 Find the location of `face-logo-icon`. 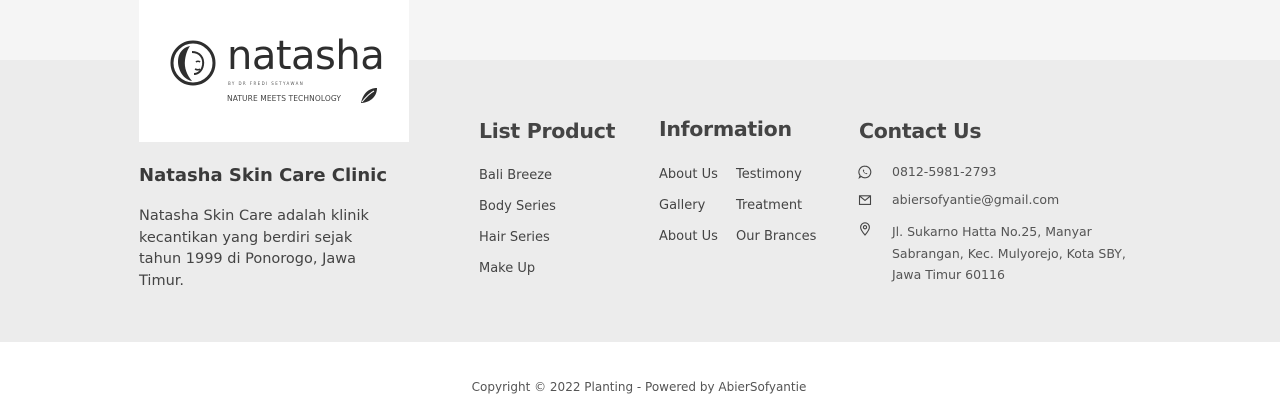

face-logo-icon is located at coordinates (193, 63).